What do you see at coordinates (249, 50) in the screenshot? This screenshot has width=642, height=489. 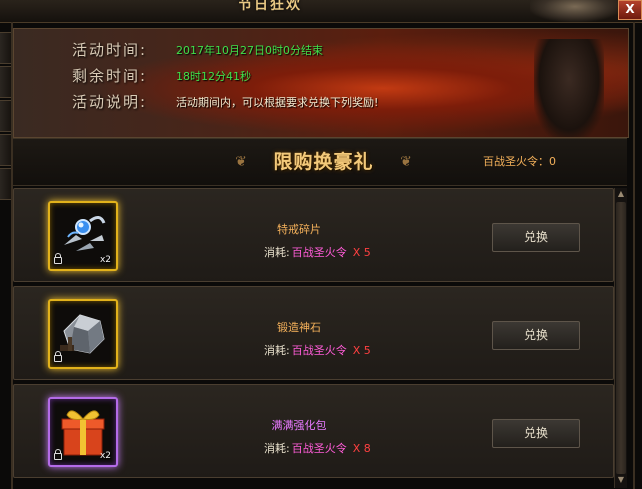 I see `event-time-value: 2017年10月27日0时0分结束` at bounding box center [249, 50].